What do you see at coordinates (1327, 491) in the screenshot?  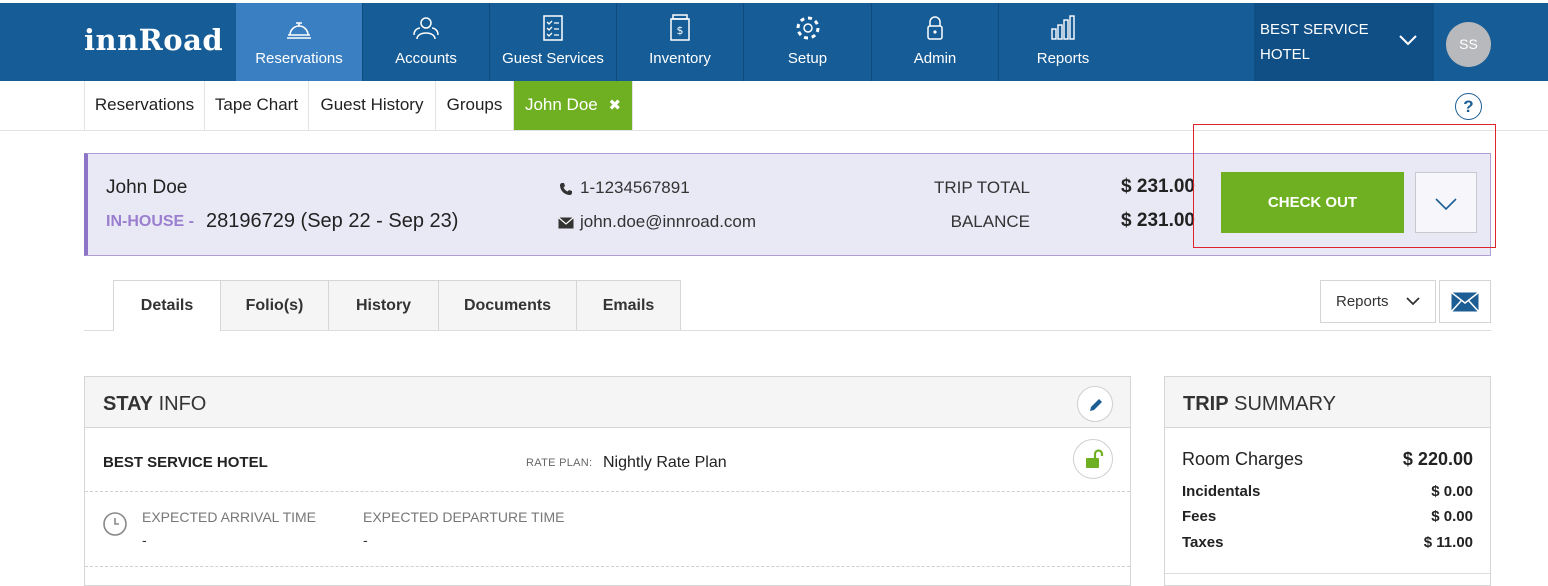 I see `summary-row-incidentals: Incidentals $ 0.00` at bounding box center [1327, 491].